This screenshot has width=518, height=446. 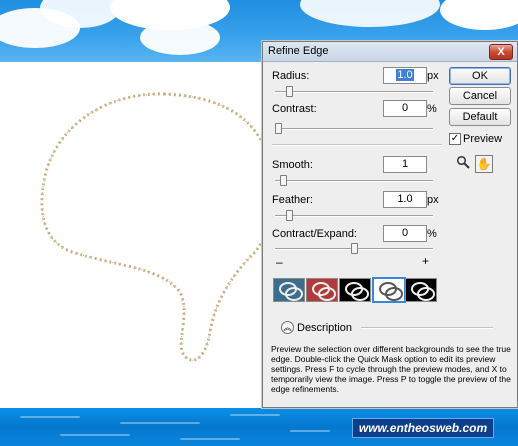 What do you see at coordinates (455, 139) in the screenshot?
I see `preview-checkbox: ✓` at bounding box center [455, 139].